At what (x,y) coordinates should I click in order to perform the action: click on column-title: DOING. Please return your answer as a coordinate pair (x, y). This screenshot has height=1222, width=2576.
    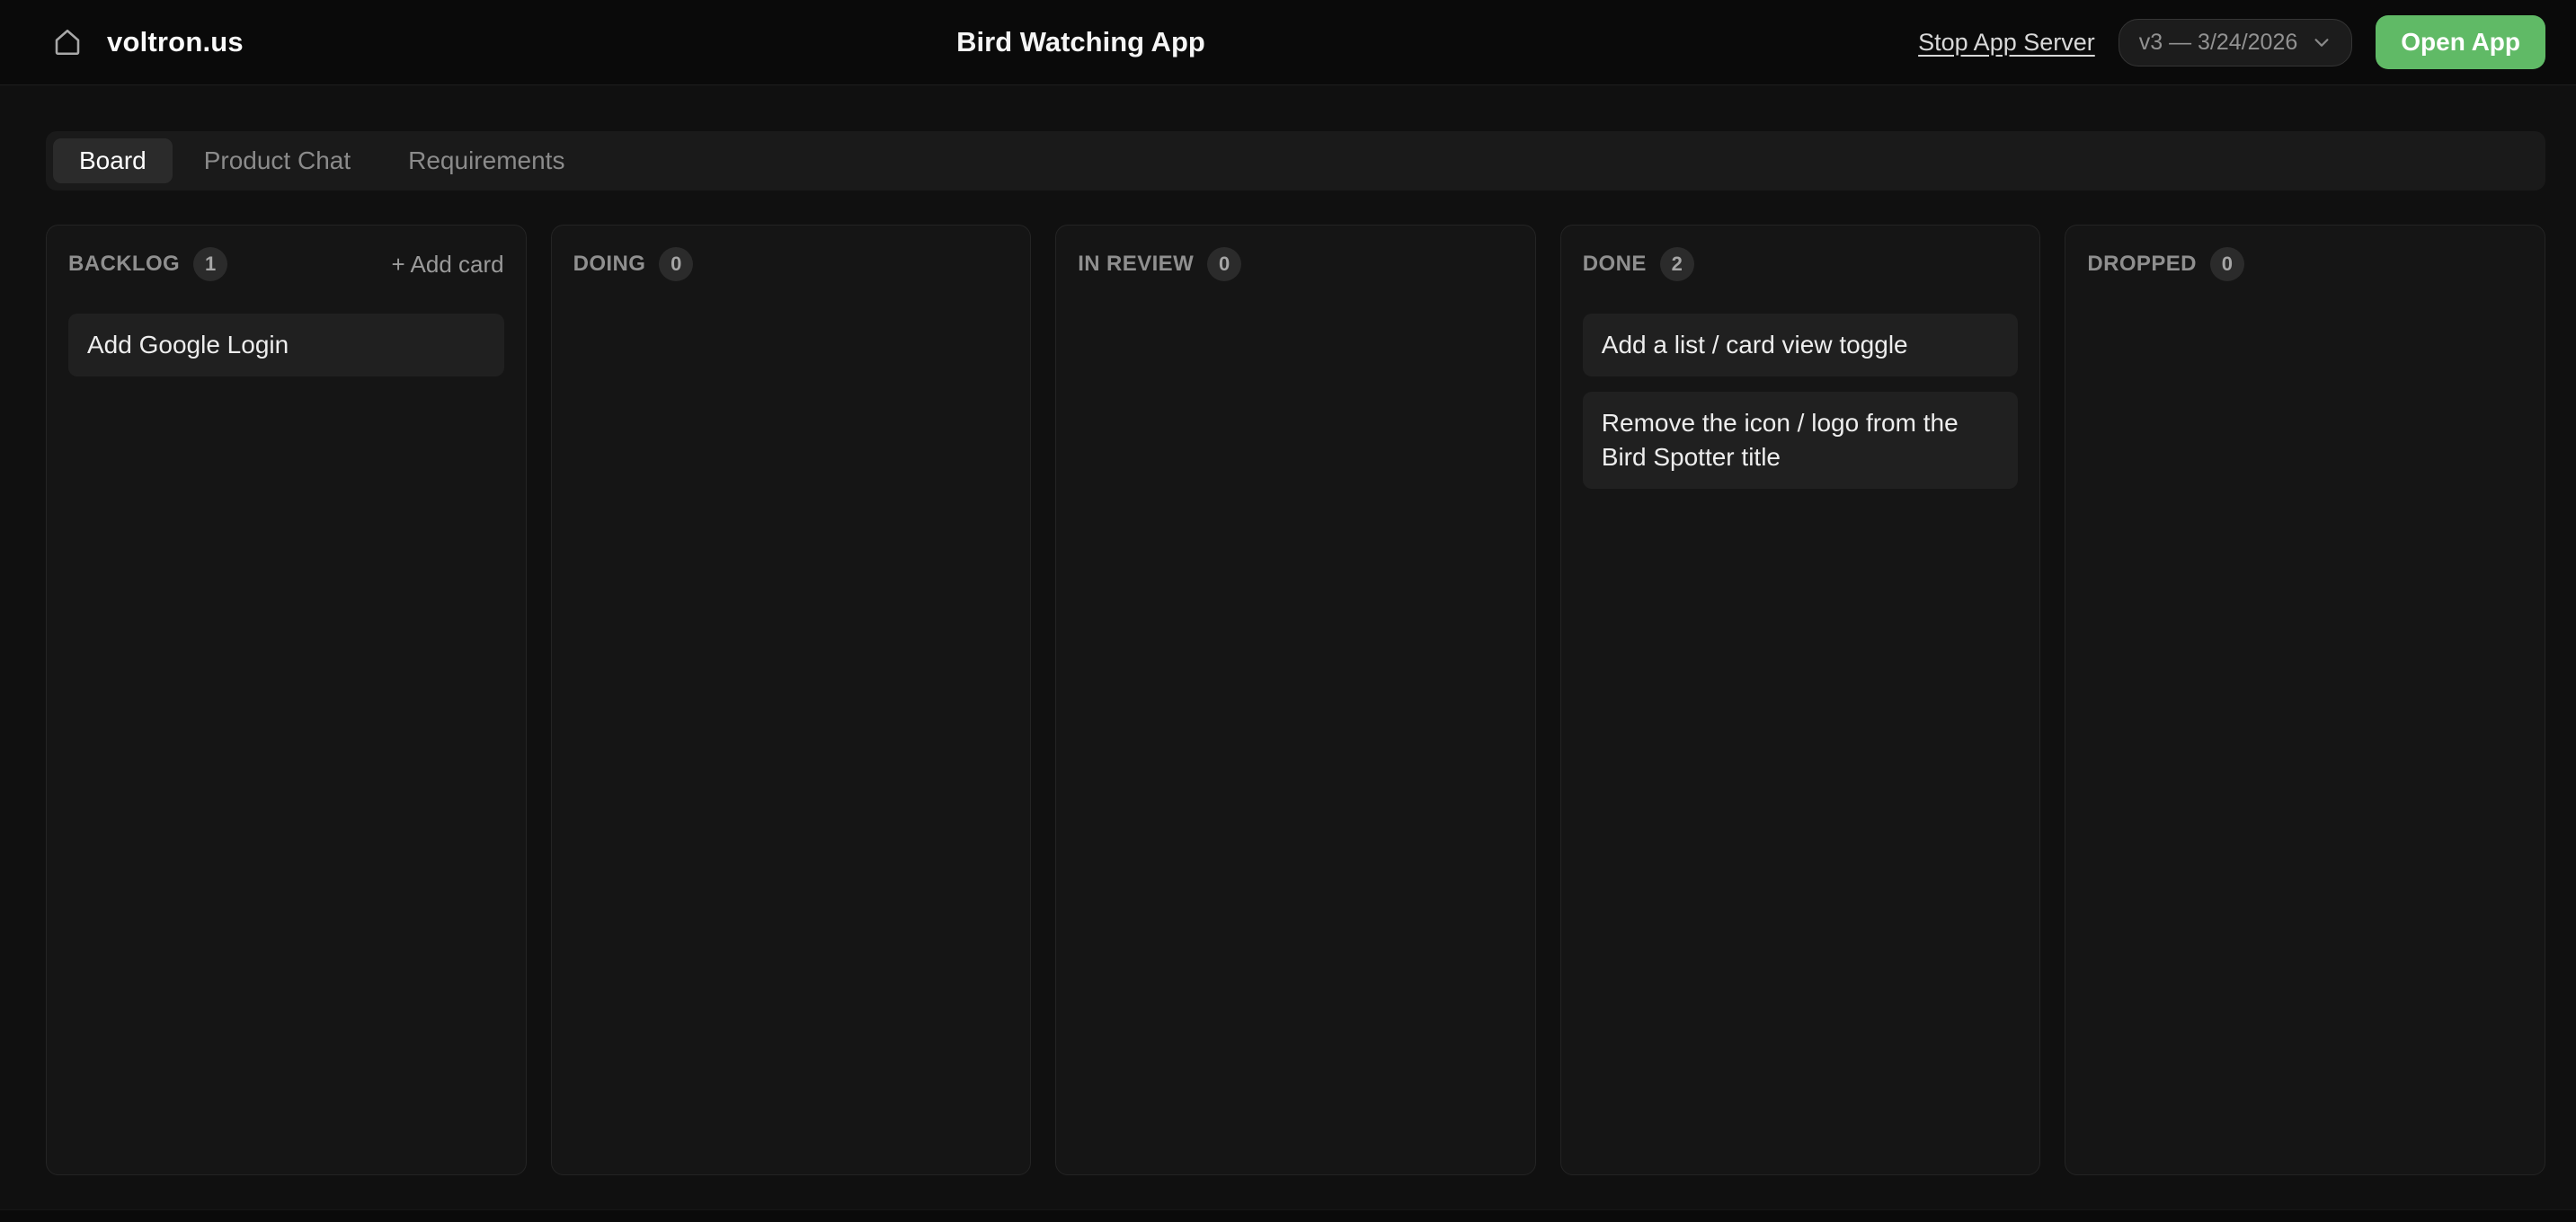
    Looking at the image, I should click on (609, 264).